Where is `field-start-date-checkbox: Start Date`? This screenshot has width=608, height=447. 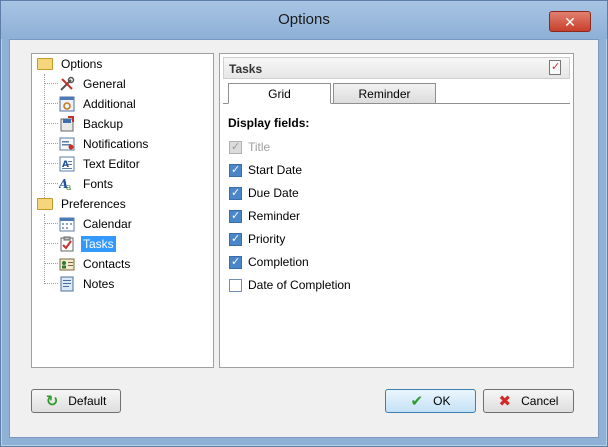 field-start-date-checkbox: Start Date is located at coordinates (265, 170).